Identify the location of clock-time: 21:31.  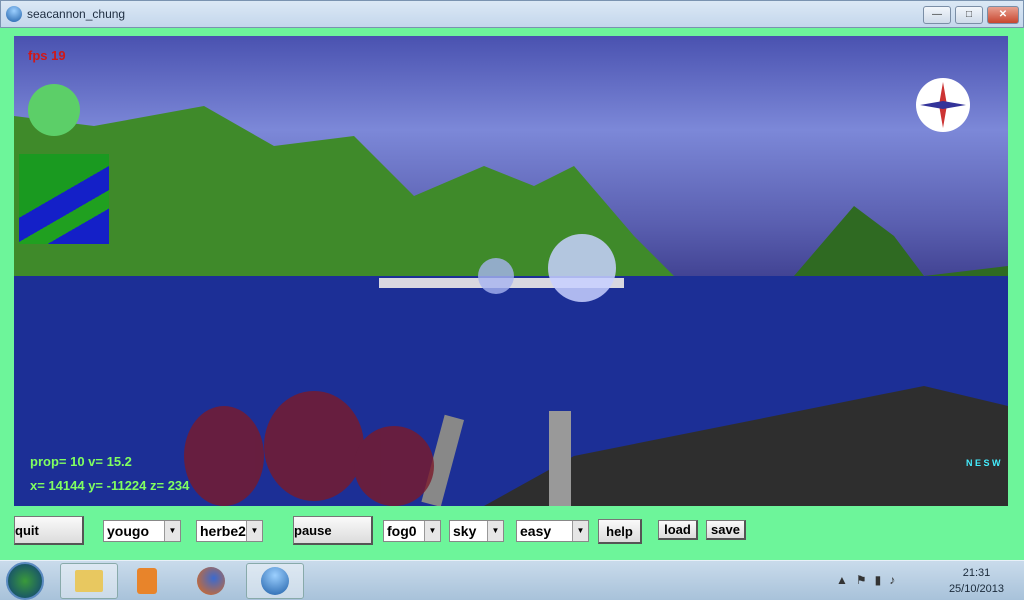
(976, 573).